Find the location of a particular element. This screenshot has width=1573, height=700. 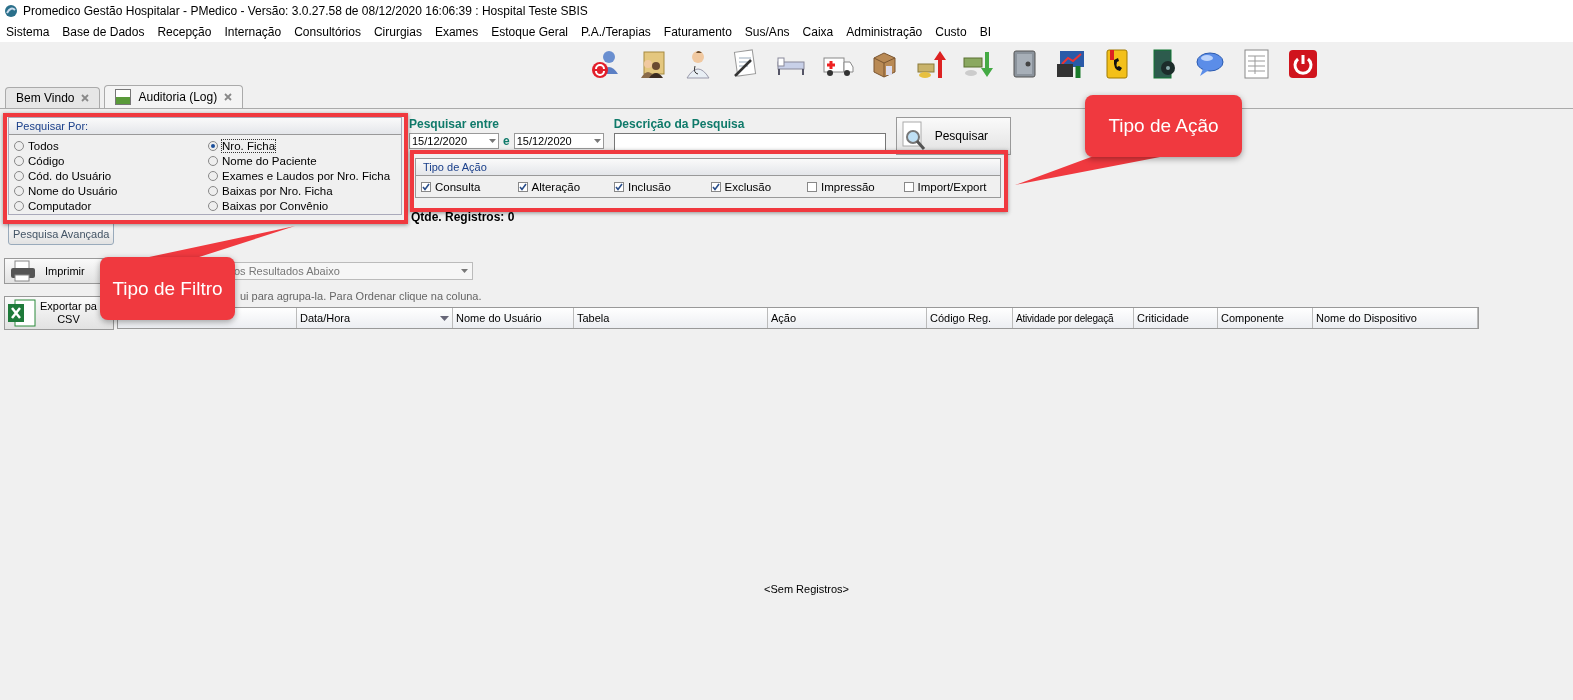

search-button: Pesquisar is located at coordinates (953, 136).